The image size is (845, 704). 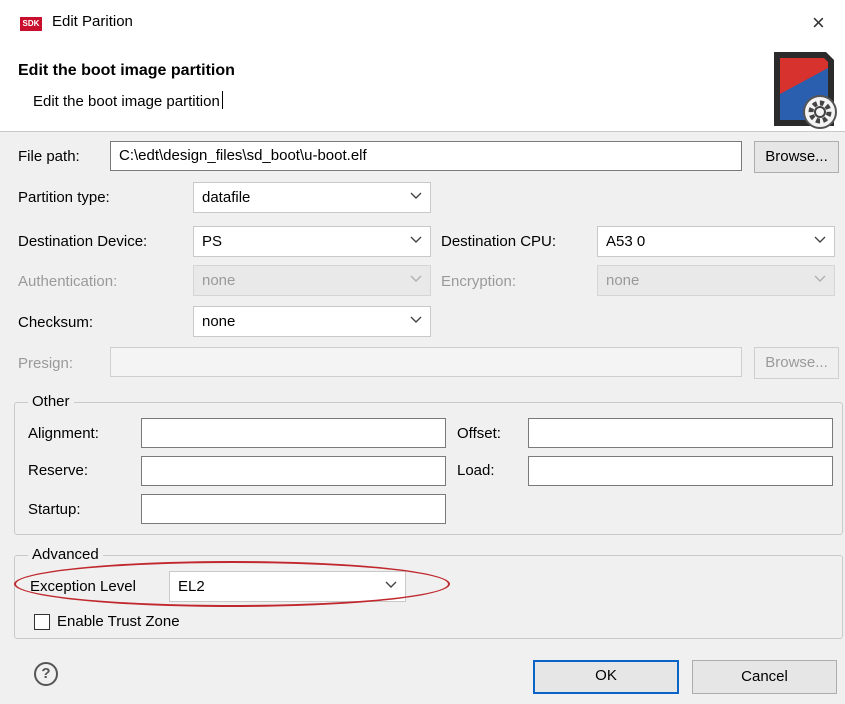 What do you see at coordinates (68, 281) in the screenshot?
I see `authentication-label: Authentication:` at bounding box center [68, 281].